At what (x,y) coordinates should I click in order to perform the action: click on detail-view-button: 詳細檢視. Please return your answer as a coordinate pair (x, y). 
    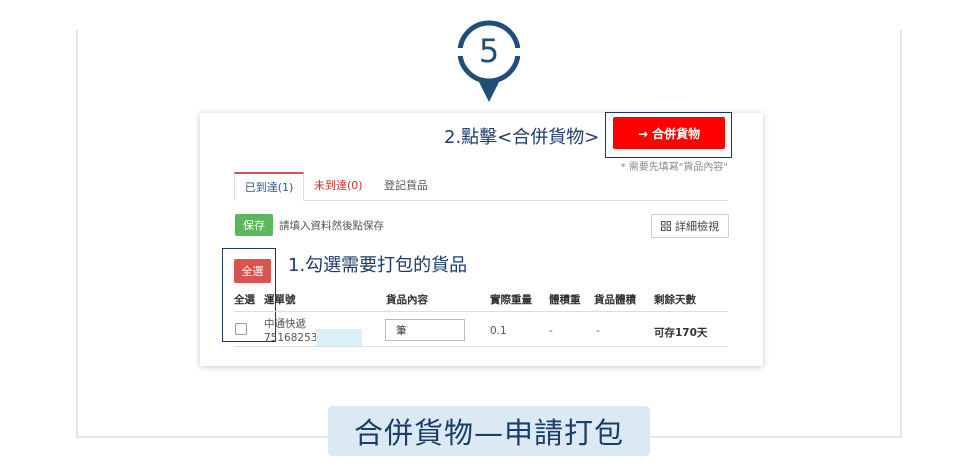
    Looking at the image, I should click on (690, 226).